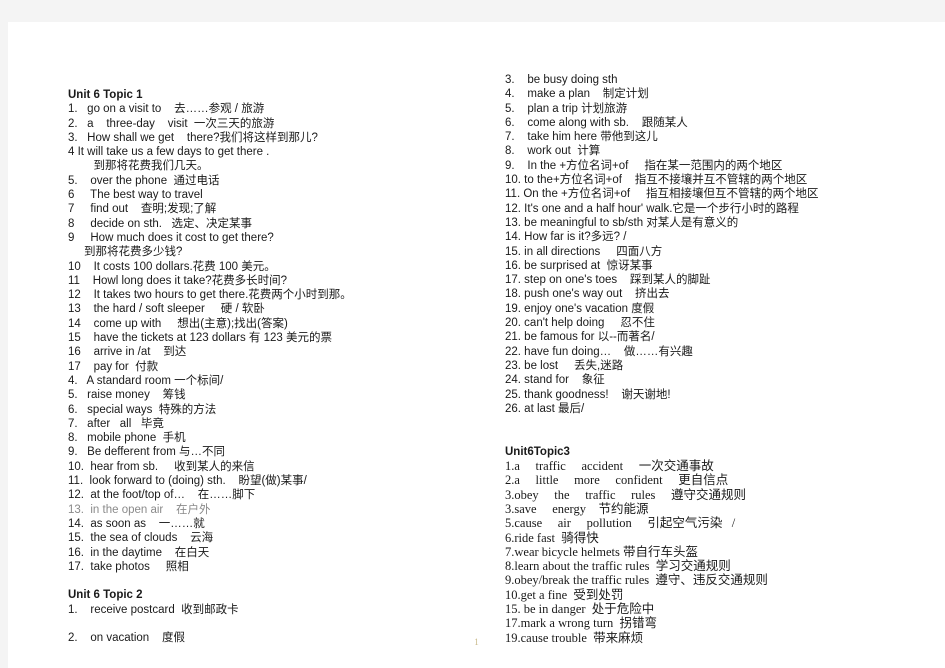  What do you see at coordinates (144, 180) in the screenshot?
I see `left-column-line: 5. over the phone 通过电话` at bounding box center [144, 180].